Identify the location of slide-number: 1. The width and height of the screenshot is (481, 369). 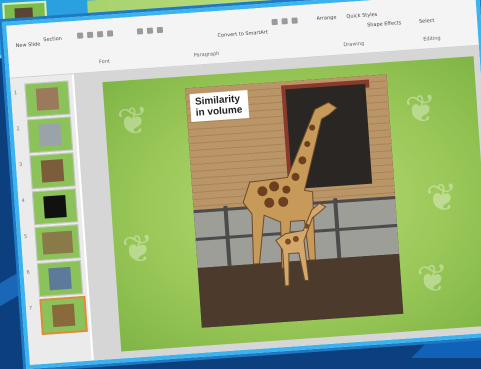
(15, 93).